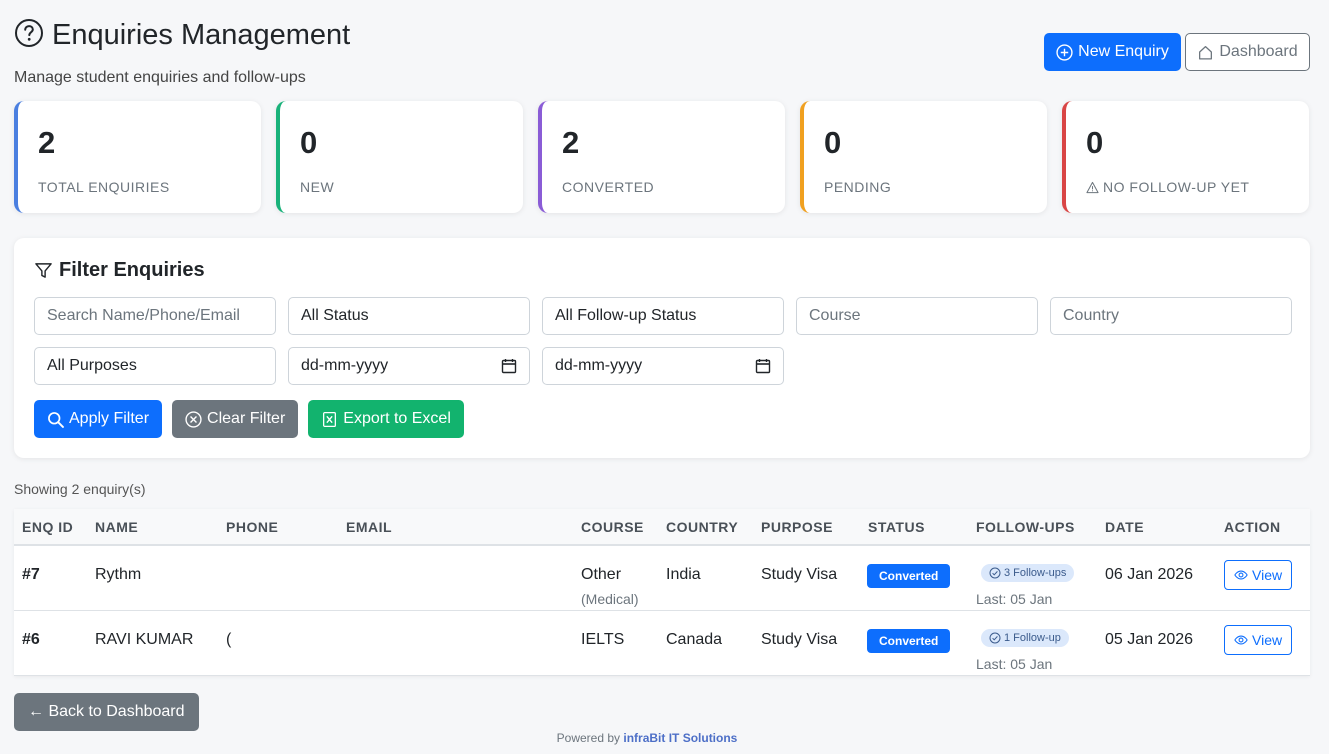 The height and width of the screenshot is (754, 1329). I want to click on search-input: Search Name/Phone/Email, so click(155, 316).